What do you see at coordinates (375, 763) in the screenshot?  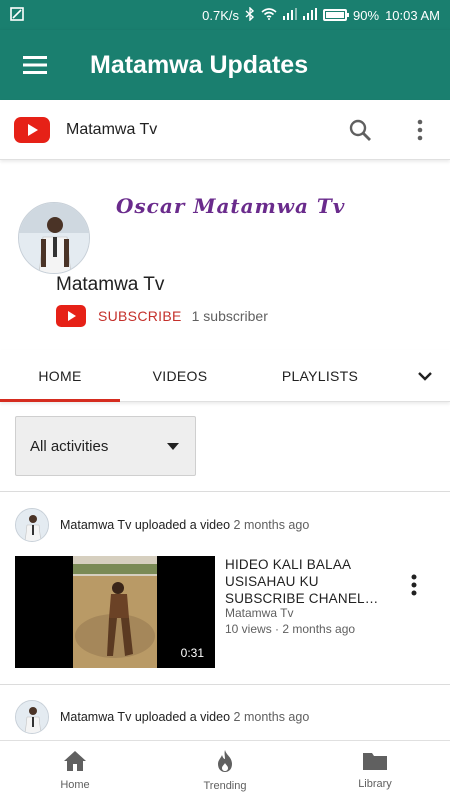 I see `folder-icon` at bounding box center [375, 763].